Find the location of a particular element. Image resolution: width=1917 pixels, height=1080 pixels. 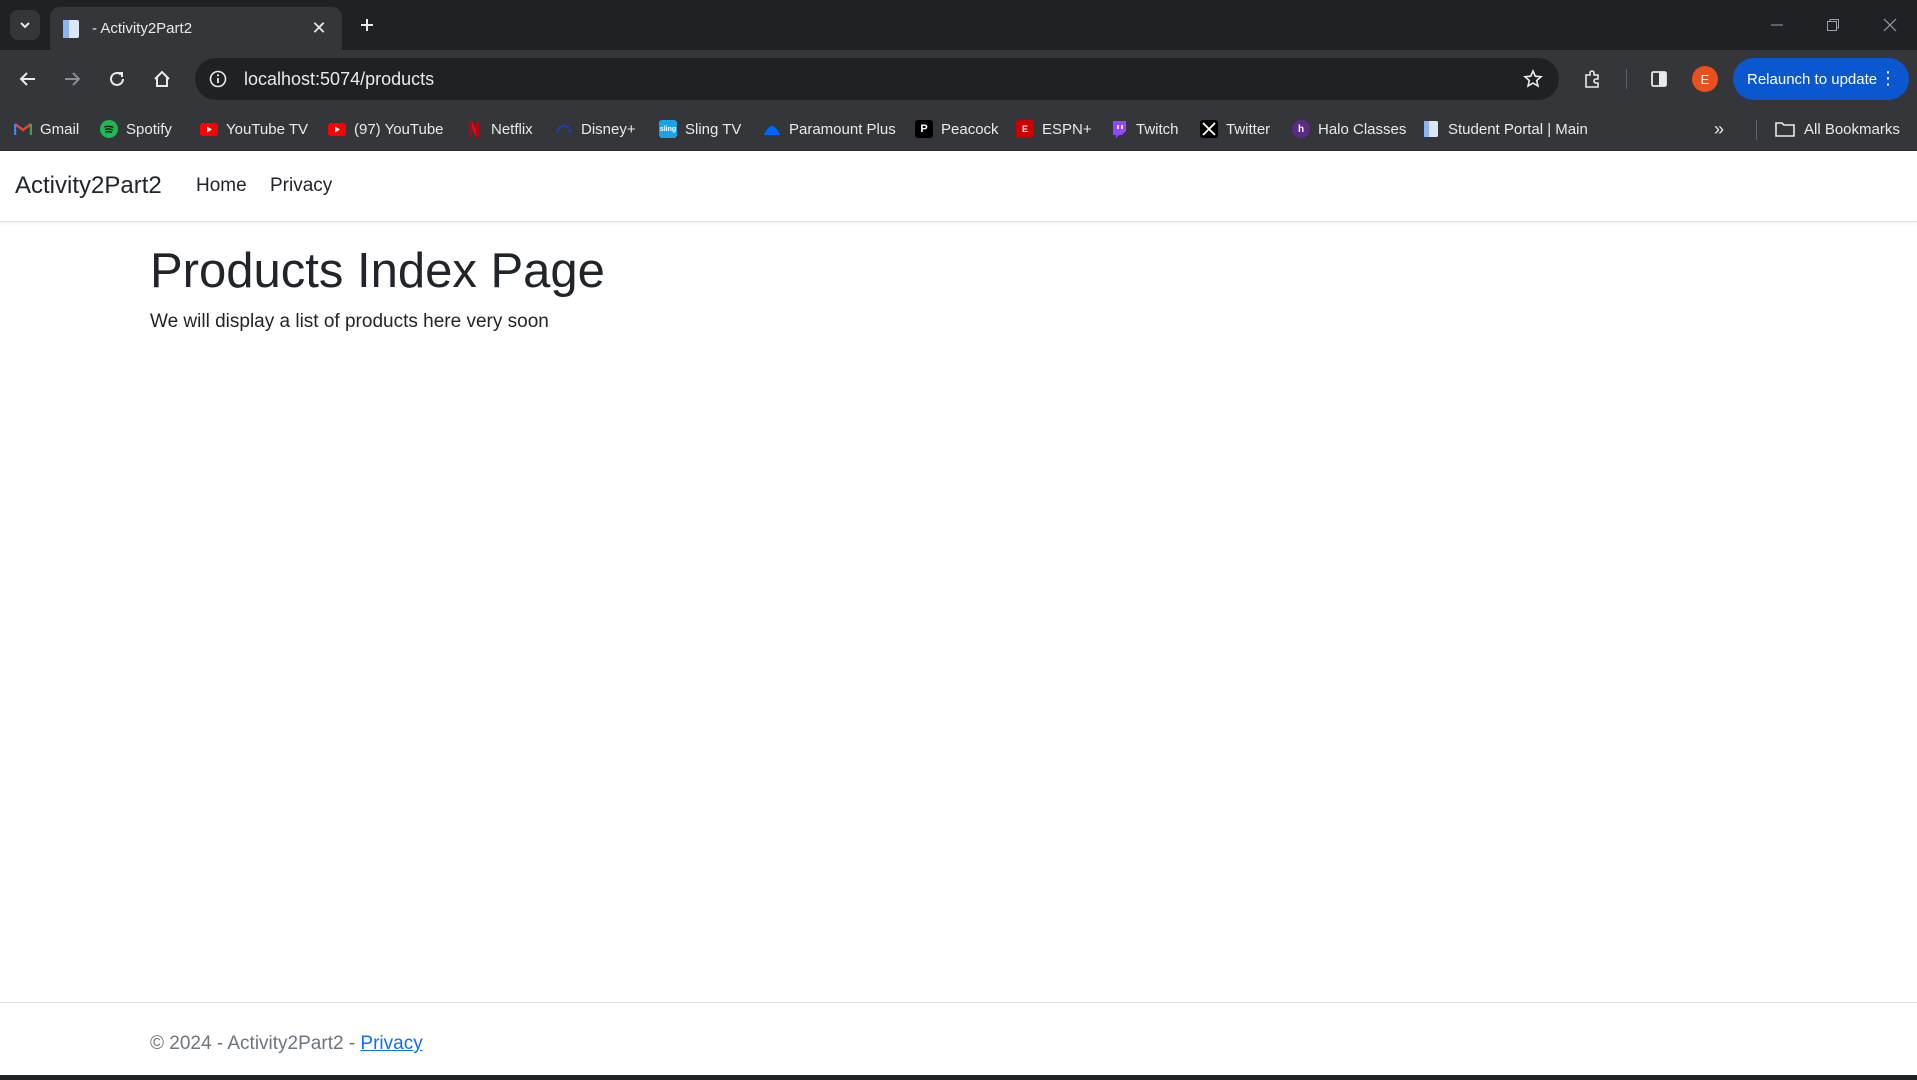

bookmark-label: Disney+ is located at coordinates (608, 129).